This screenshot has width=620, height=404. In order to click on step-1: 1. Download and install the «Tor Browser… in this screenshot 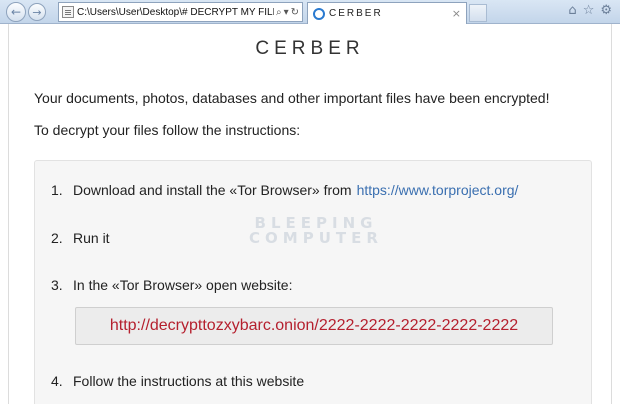, I will do `click(284, 190)`.